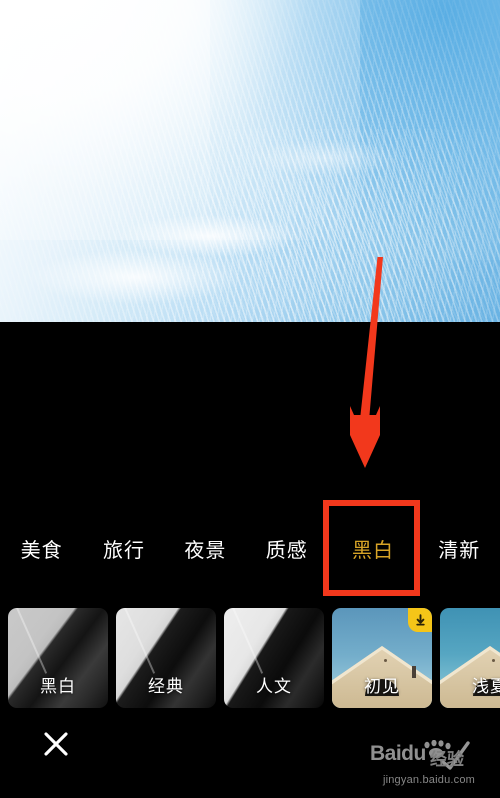 This screenshot has height=798, width=500. I want to click on category-tab-yejing: 夜景, so click(205, 548).